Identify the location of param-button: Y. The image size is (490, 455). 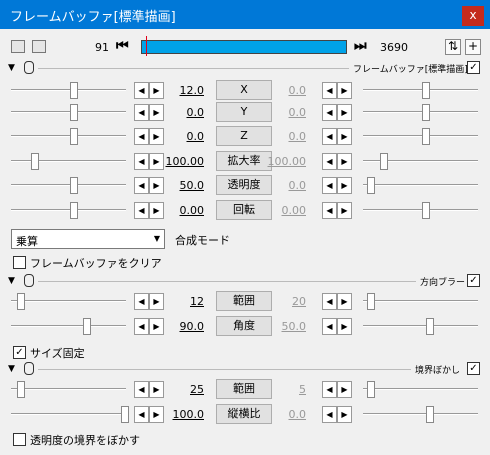
(244, 112).